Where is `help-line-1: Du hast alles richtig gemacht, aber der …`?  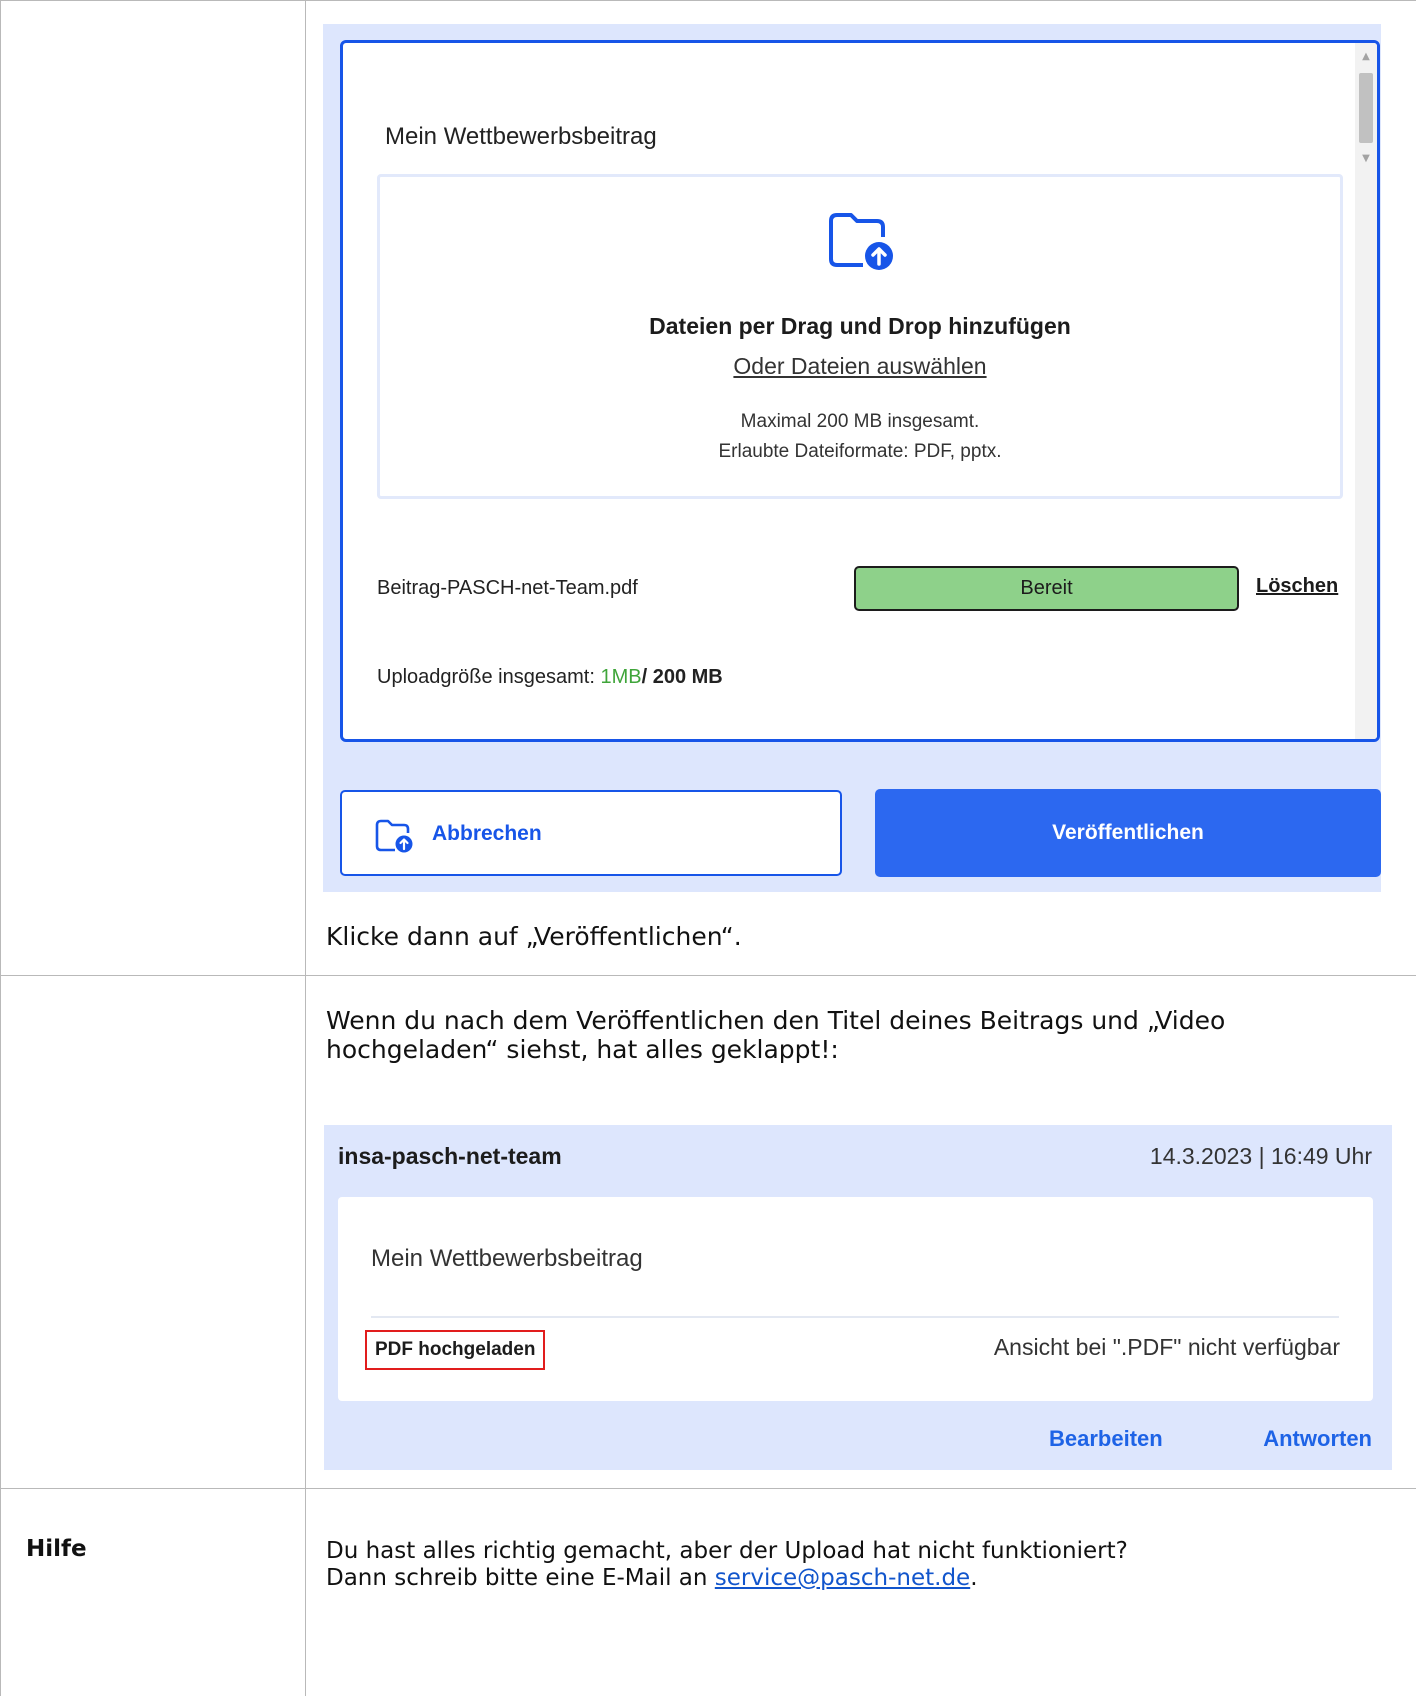 help-line-1: Du hast alles richtig gemacht, aber der … is located at coordinates (727, 1551).